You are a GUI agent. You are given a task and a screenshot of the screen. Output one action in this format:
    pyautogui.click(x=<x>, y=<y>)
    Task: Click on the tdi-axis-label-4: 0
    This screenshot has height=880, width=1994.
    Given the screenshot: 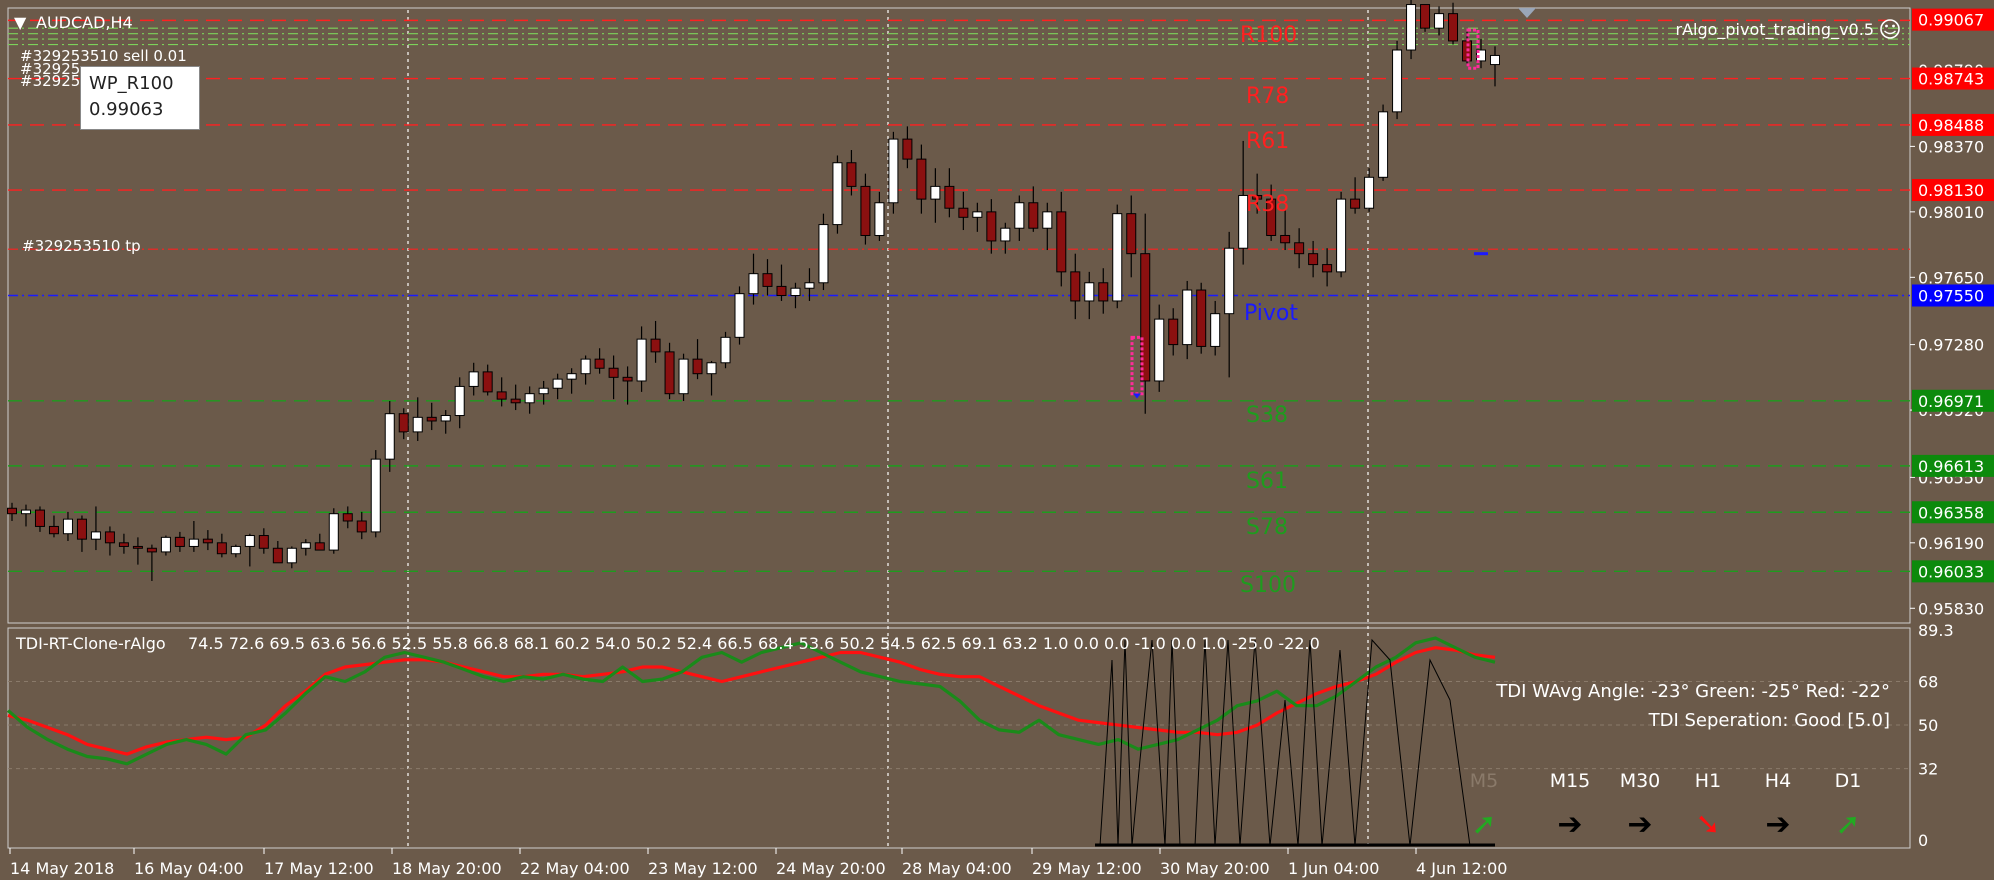 What is the action you would take?
    pyautogui.click(x=1923, y=840)
    